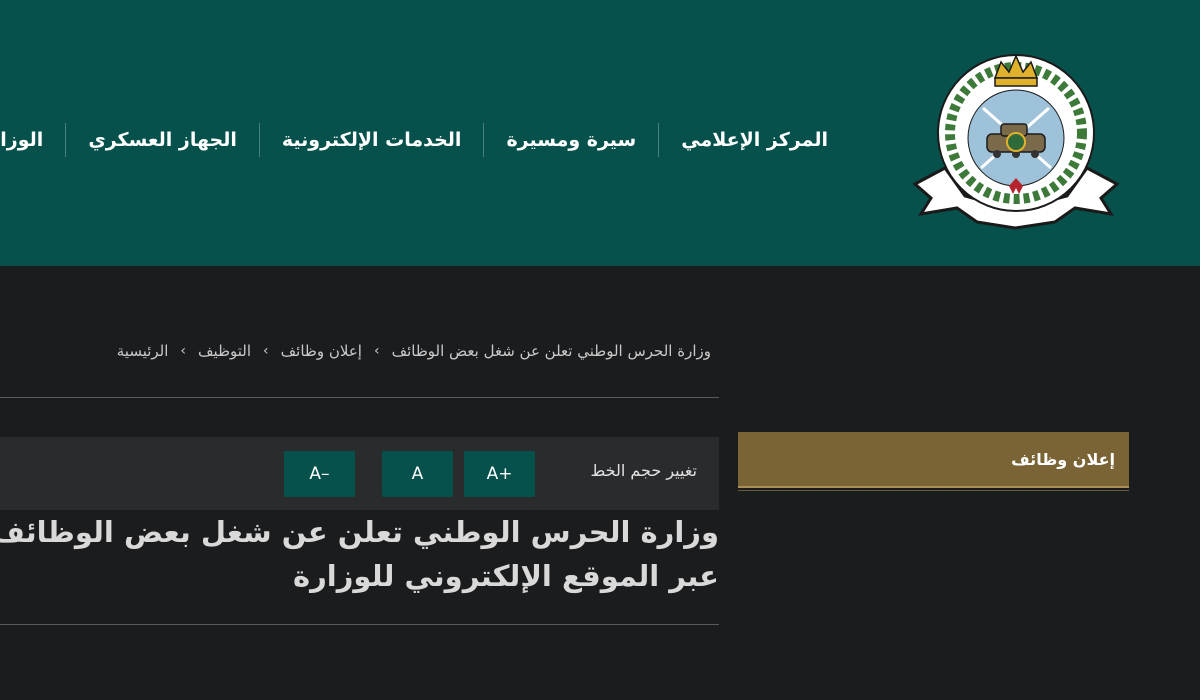 This screenshot has height=700, width=1200. Describe the element at coordinates (359, 624) in the screenshot. I see `title-divider` at that location.